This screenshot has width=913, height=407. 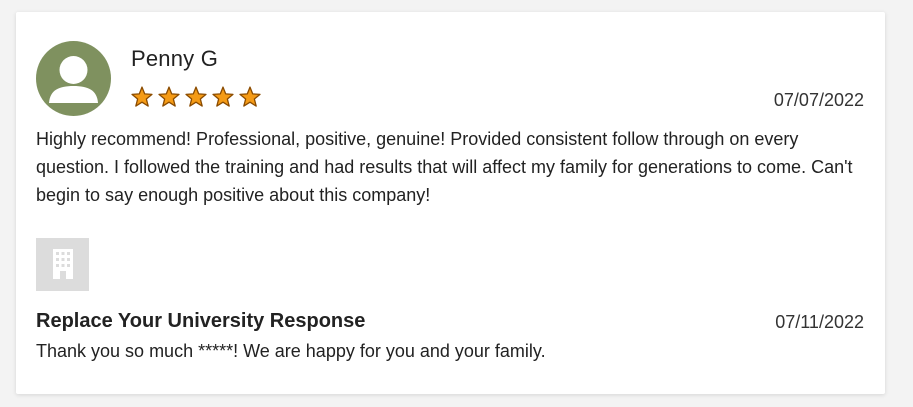 I want to click on review-date: 07/07/2022, so click(x=818, y=100).